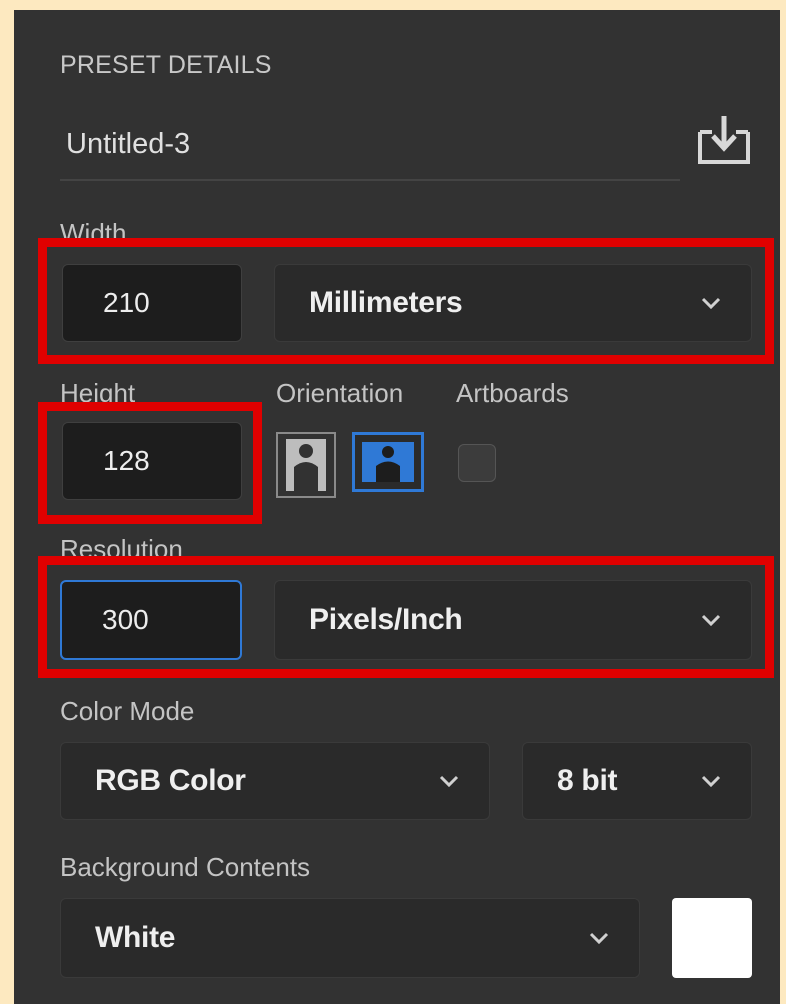 The height and width of the screenshot is (1004, 786). Describe the element at coordinates (513, 303) in the screenshot. I see `width-unit-select: Millimeters` at that location.